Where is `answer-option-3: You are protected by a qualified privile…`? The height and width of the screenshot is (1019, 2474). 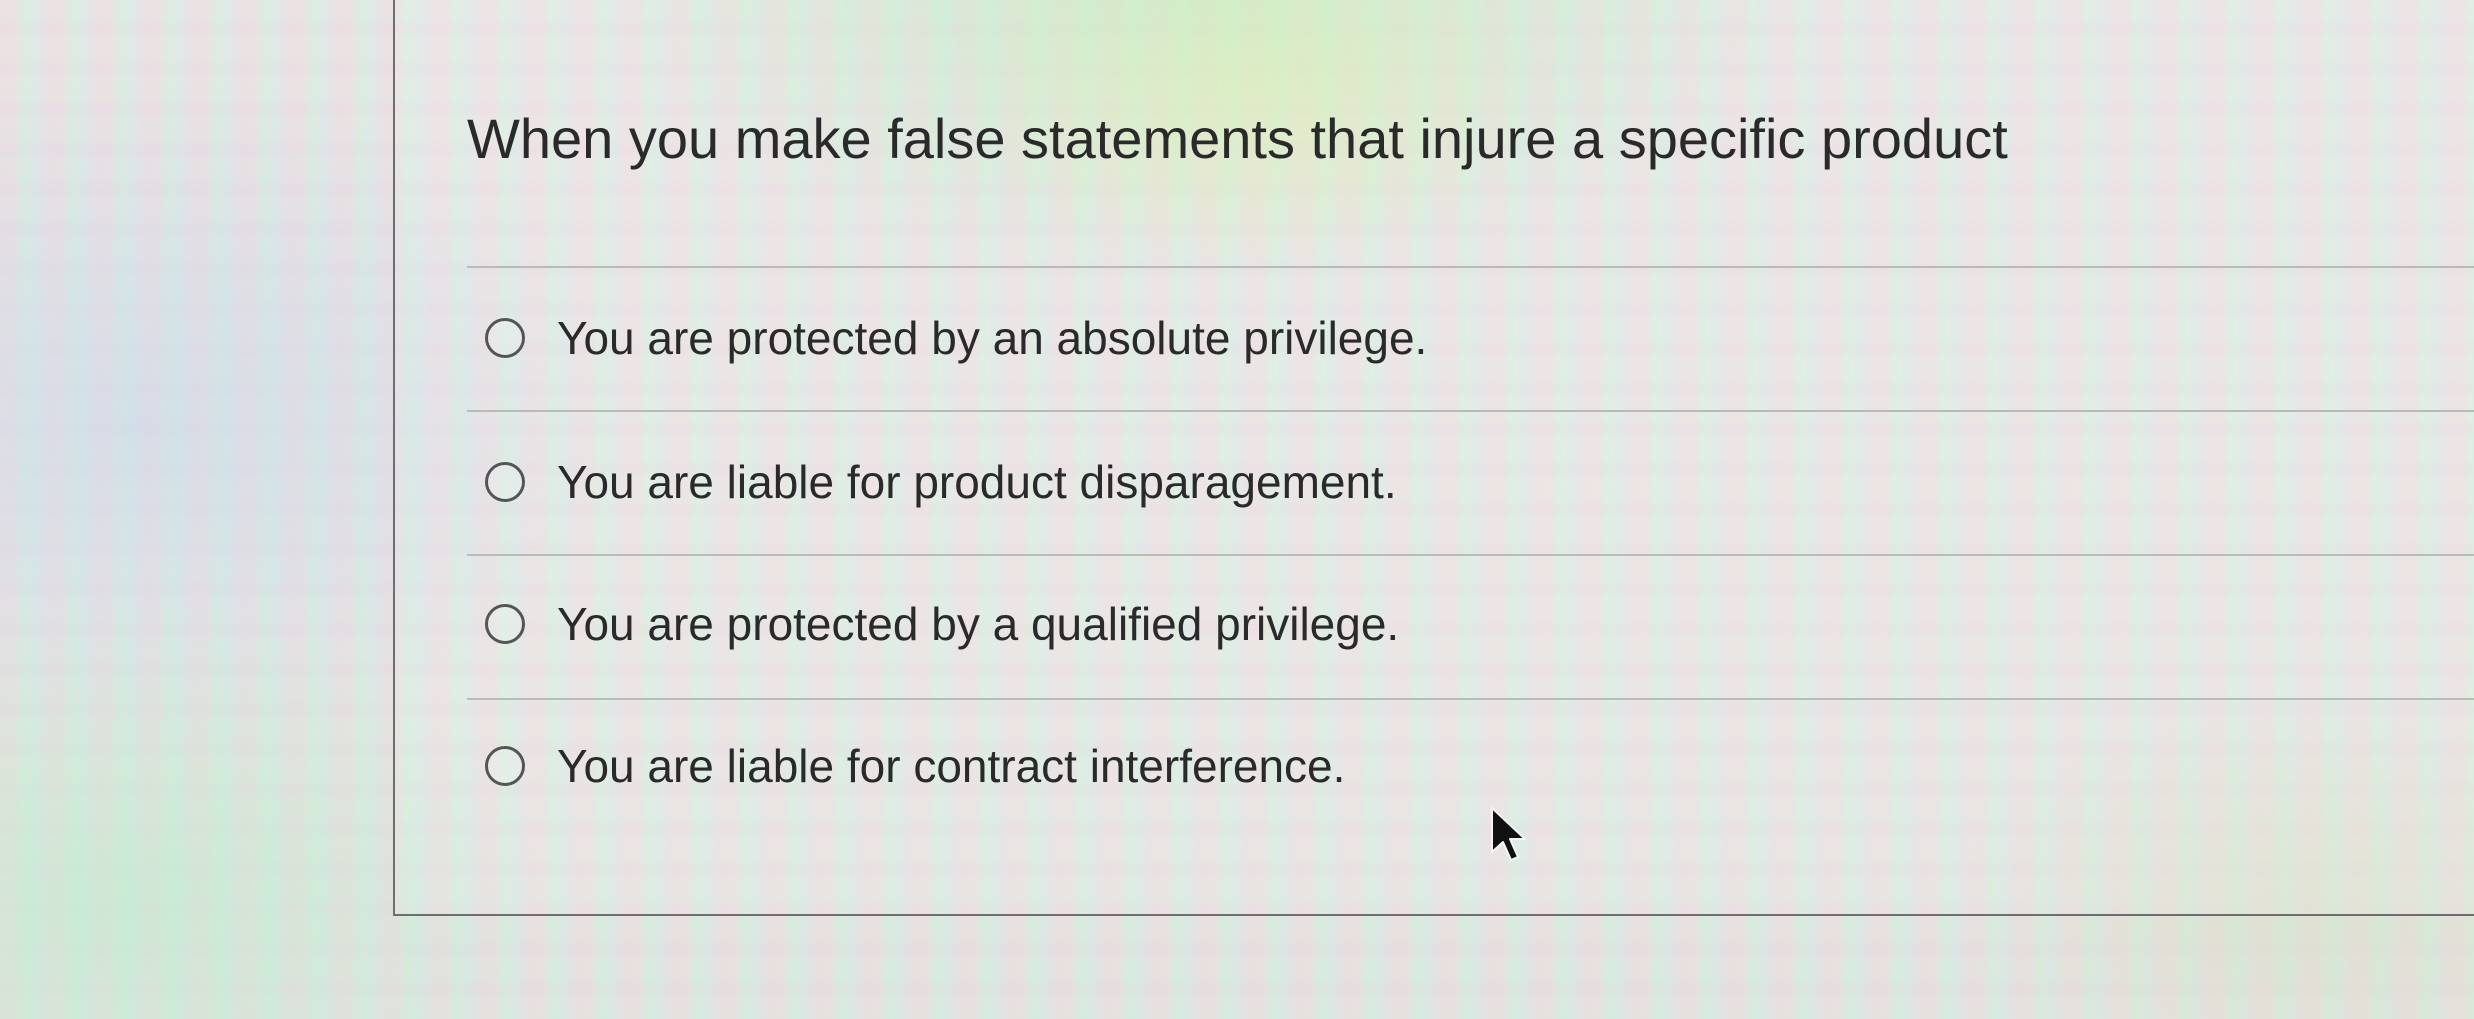 answer-option-3: You are protected by a qualified privile… is located at coordinates (942, 624).